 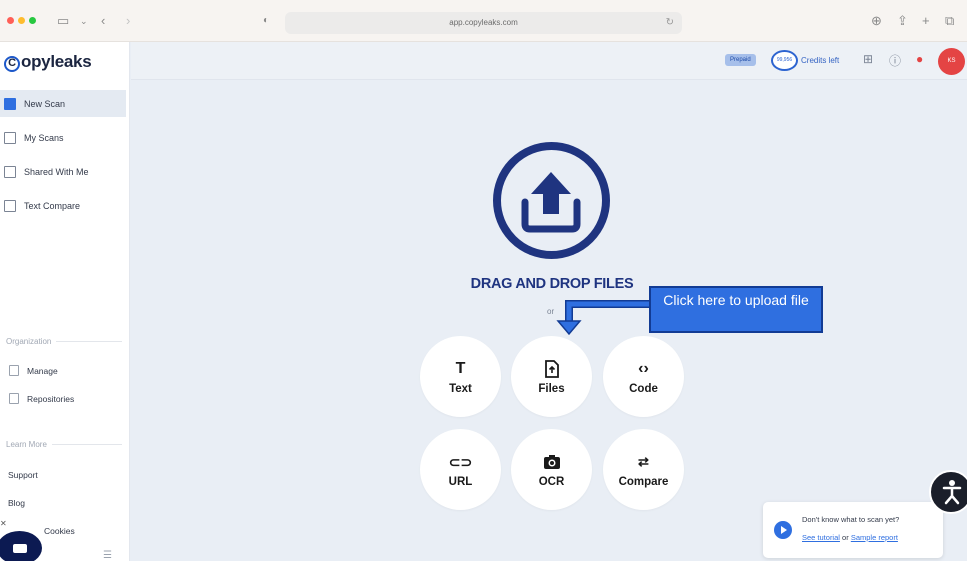 I want to click on browser-toolbar: ▭ ⌄ ‹ › ◐ app.copyleaks.com ↻ ⊕ ⇪ + ⧉, so click(x=483, y=21).